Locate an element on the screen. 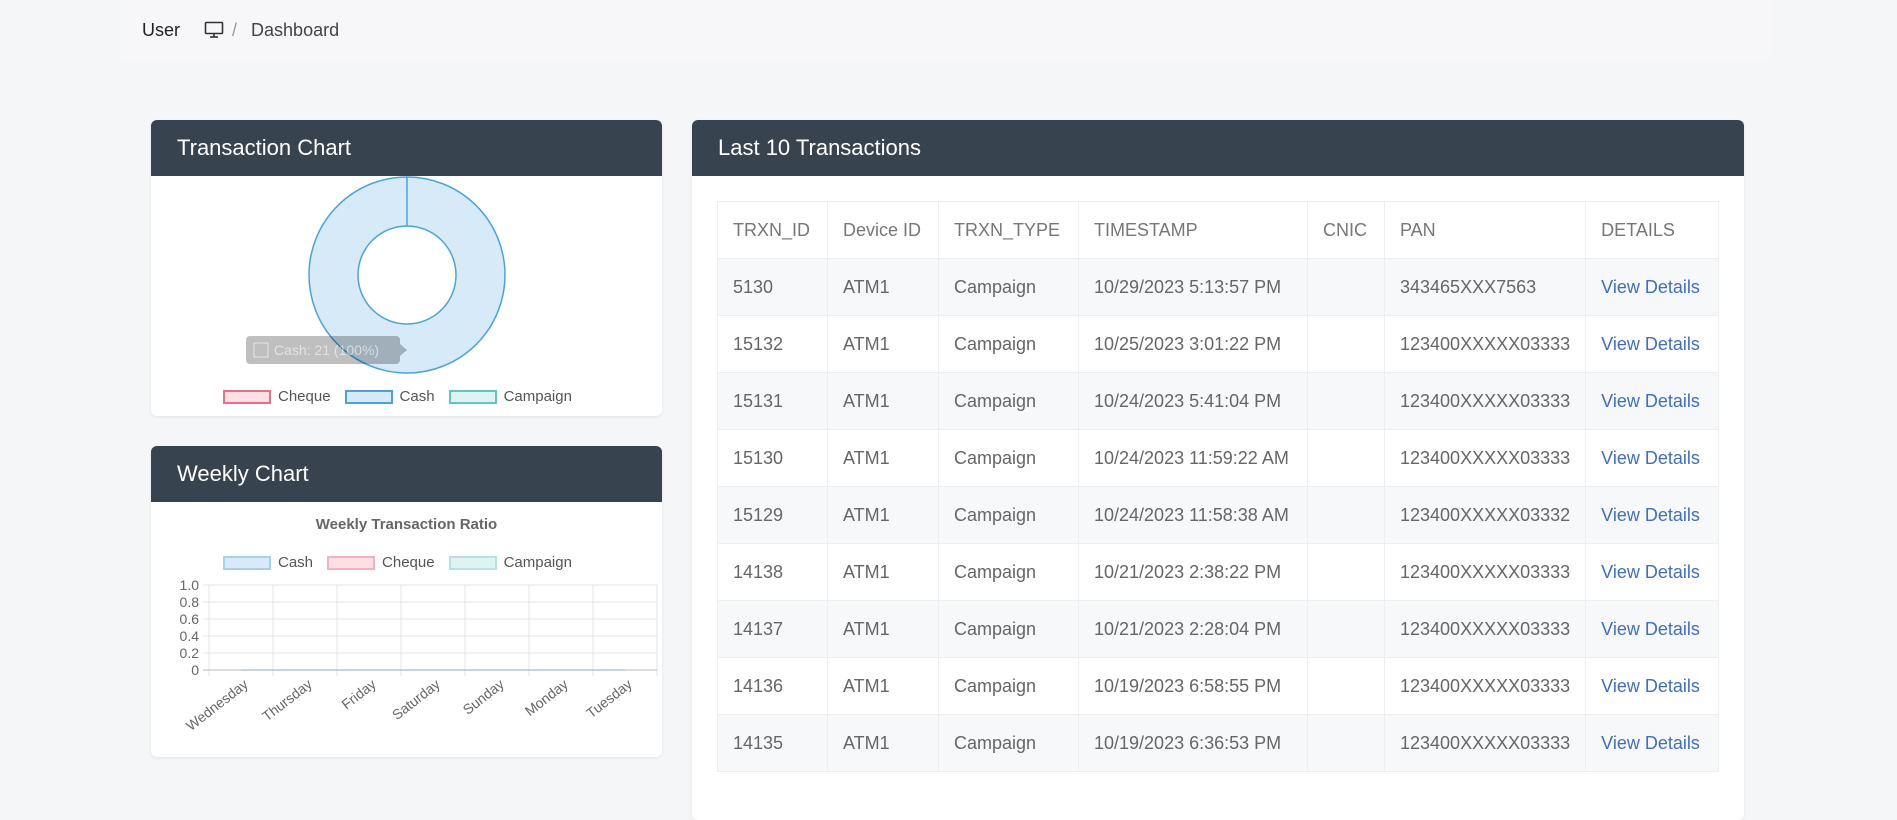 The image size is (1897, 820). legend-swatch-cheque is located at coordinates (247, 396).